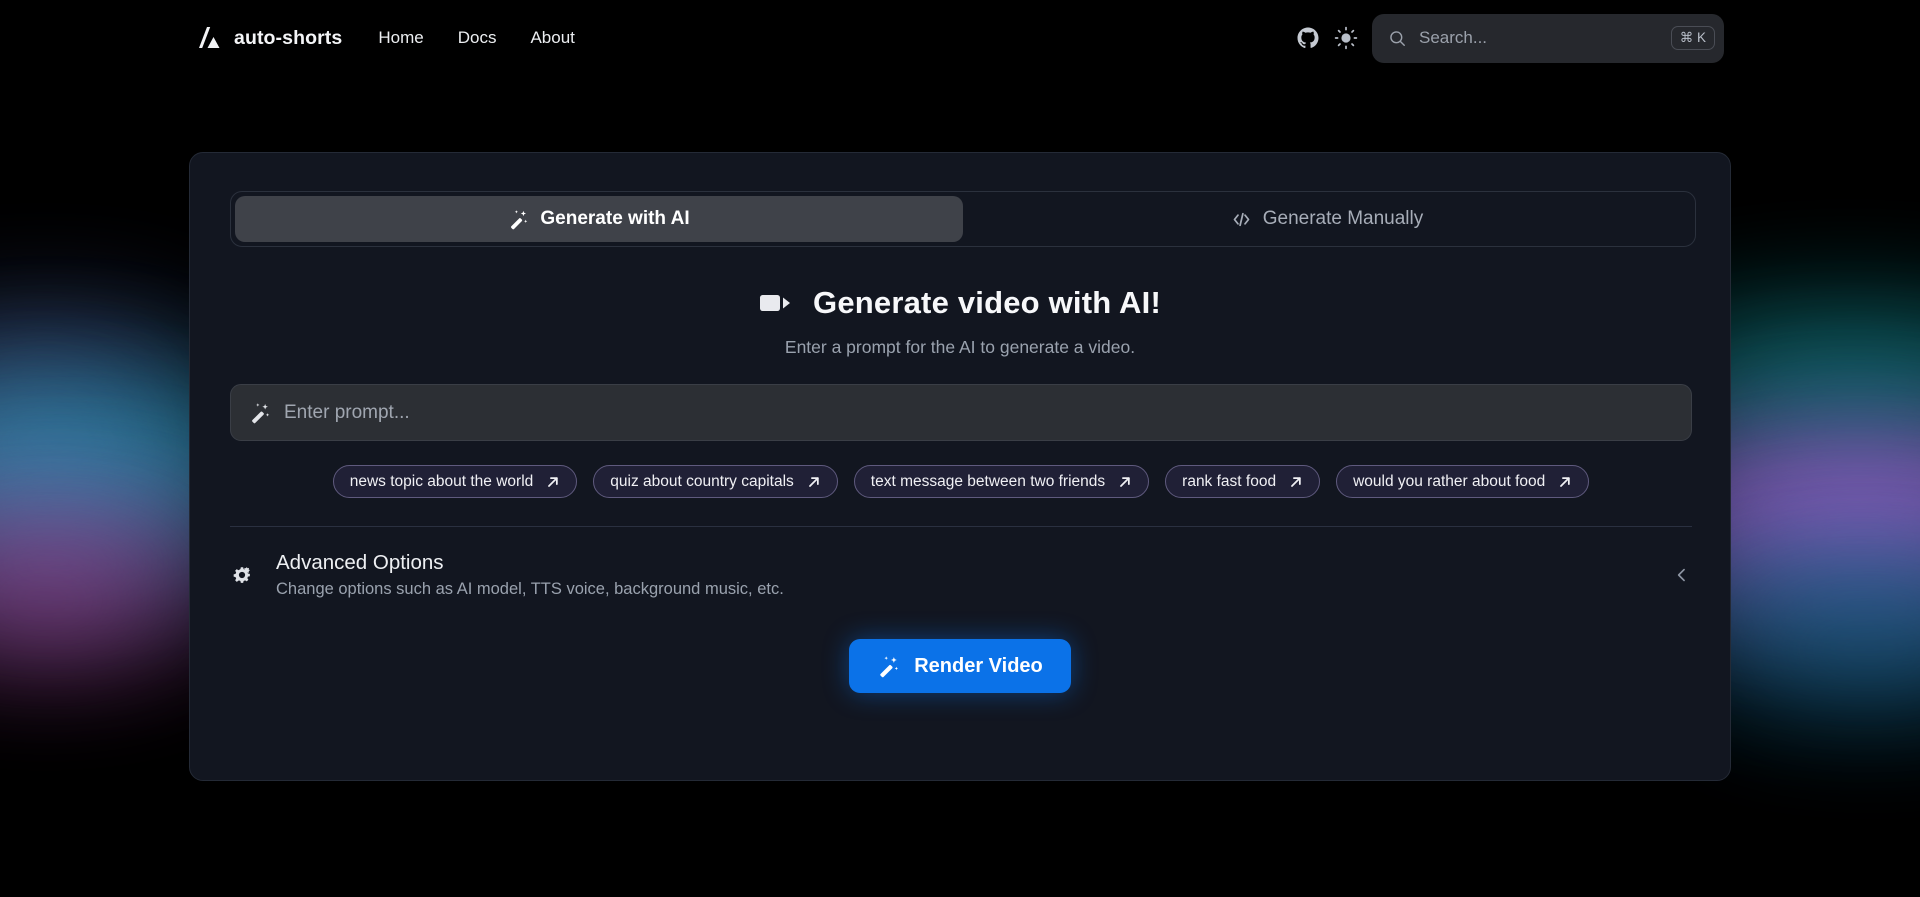 This screenshot has height=897, width=1920. What do you see at coordinates (241, 575) in the screenshot?
I see `cogs-icon` at bounding box center [241, 575].